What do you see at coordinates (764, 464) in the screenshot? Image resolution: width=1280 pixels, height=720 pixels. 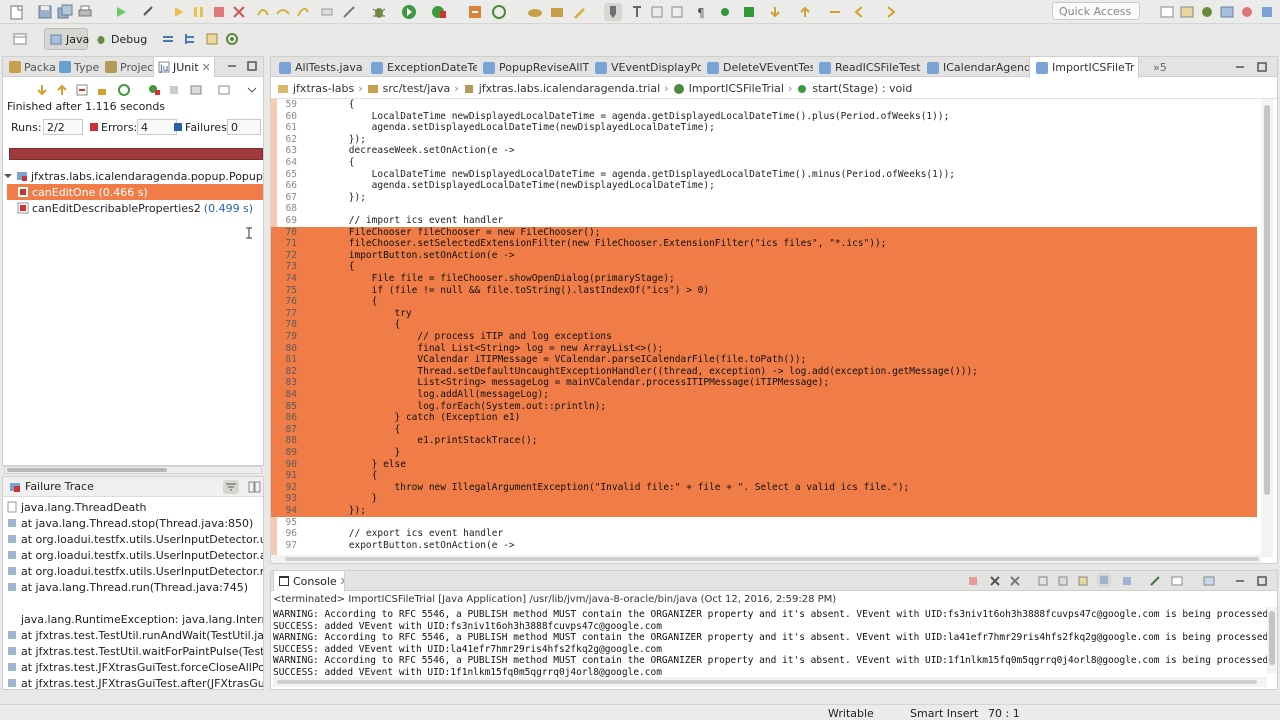 I see `code-line: 90 } else` at bounding box center [764, 464].